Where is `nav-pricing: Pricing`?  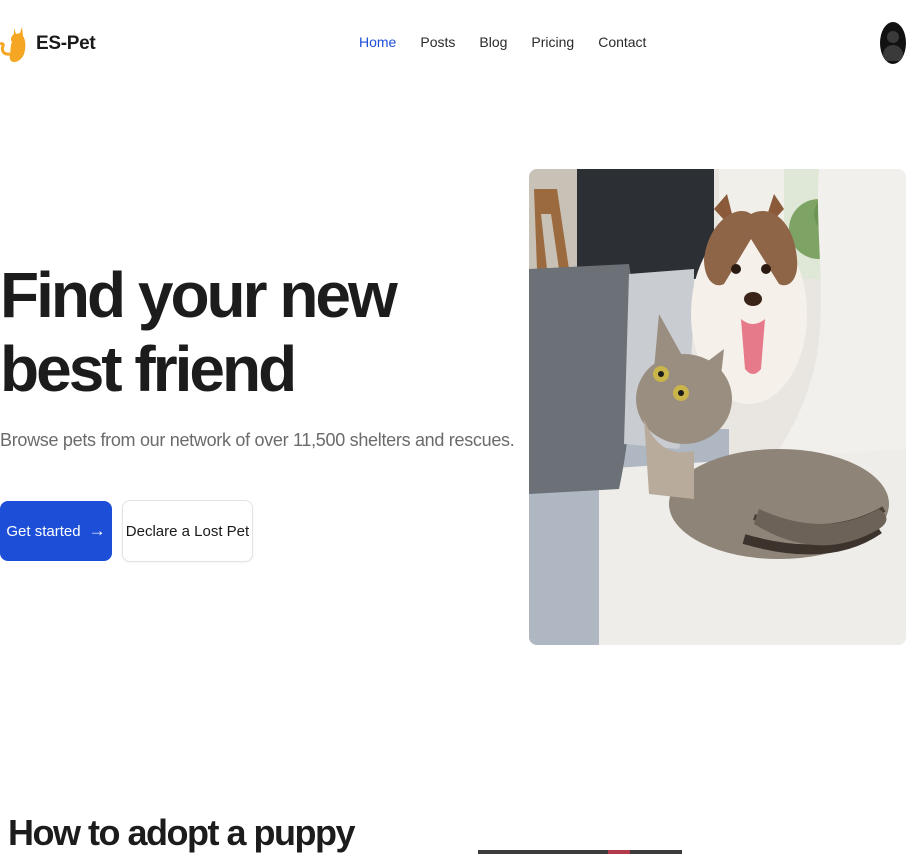
nav-pricing: Pricing is located at coordinates (552, 42).